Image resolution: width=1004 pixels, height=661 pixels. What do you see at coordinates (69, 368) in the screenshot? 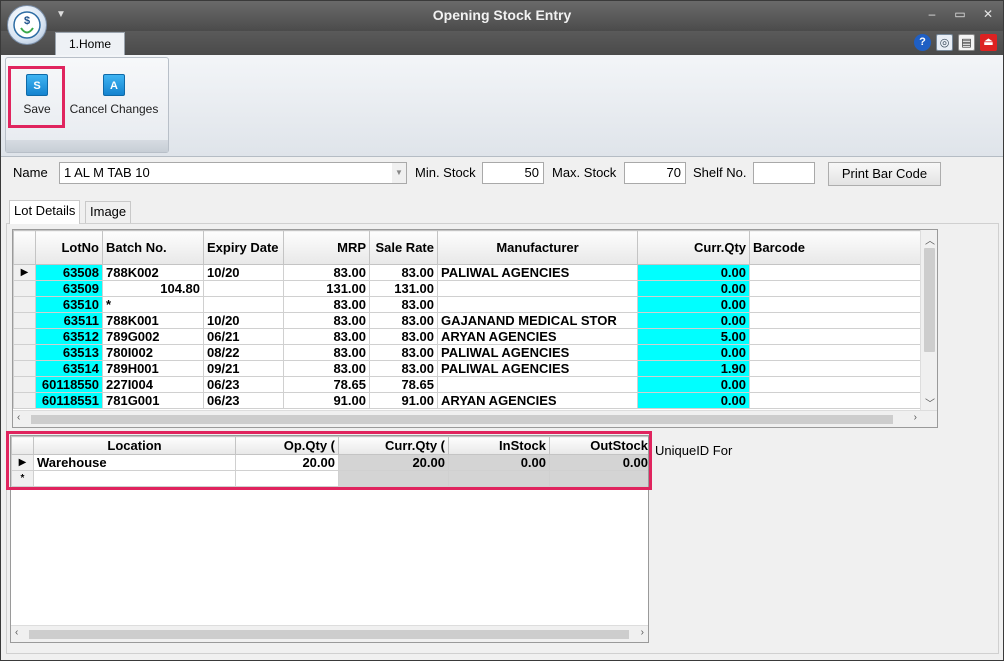
I see `lotno-cell: 63514` at bounding box center [69, 368].